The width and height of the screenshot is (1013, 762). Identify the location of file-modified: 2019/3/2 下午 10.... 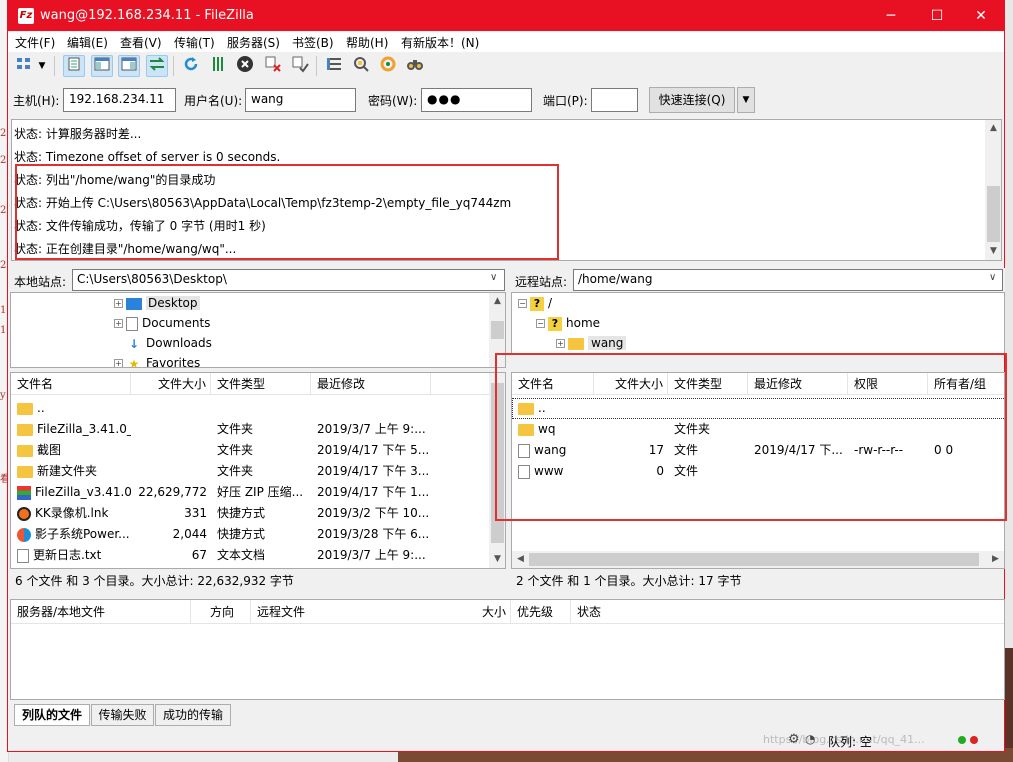
(373, 513).